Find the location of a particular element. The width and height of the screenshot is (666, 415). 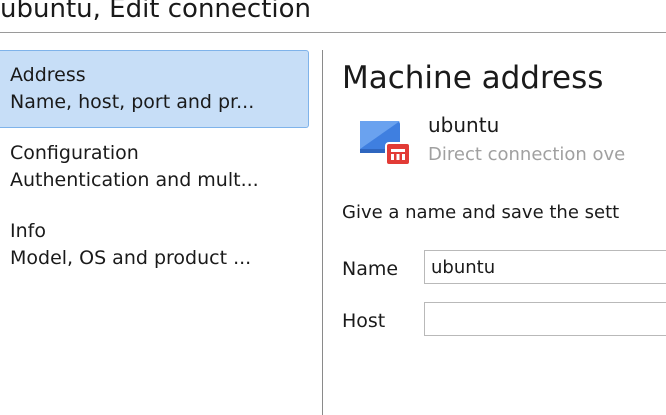

pane-divider is located at coordinates (322, 232).